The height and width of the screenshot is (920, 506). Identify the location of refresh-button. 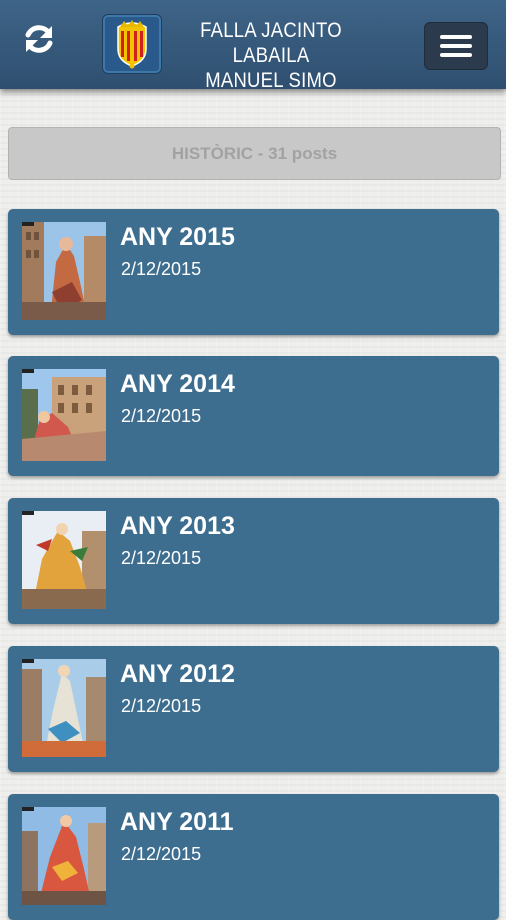
(39, 39).